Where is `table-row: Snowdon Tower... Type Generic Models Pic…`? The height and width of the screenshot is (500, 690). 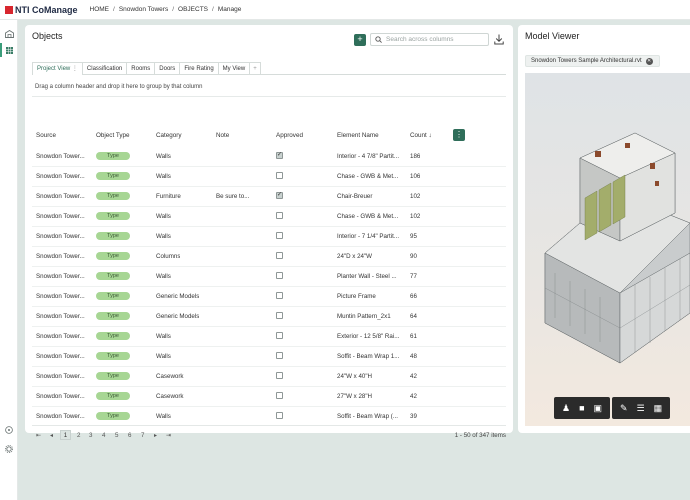 table-row: Snowdon Tower... Type Generic Models Pic… is located at coordinates (269, 297).